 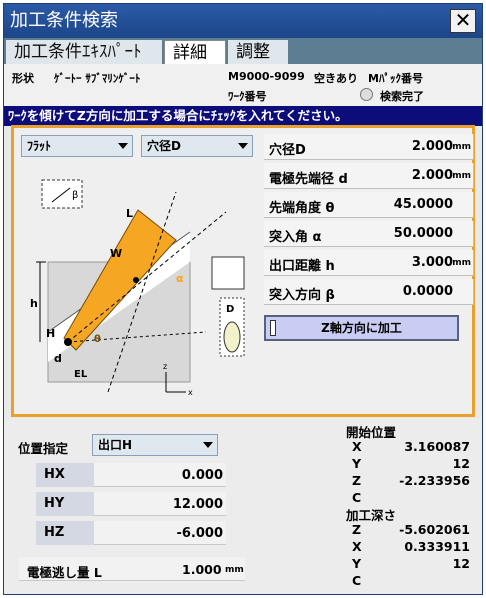 I want to click on tilt-notice: ﾜｰｸを傾けてZ方向に加工する場合にﾁｪｯｸを入れてください。, so click(x=243, y=116).